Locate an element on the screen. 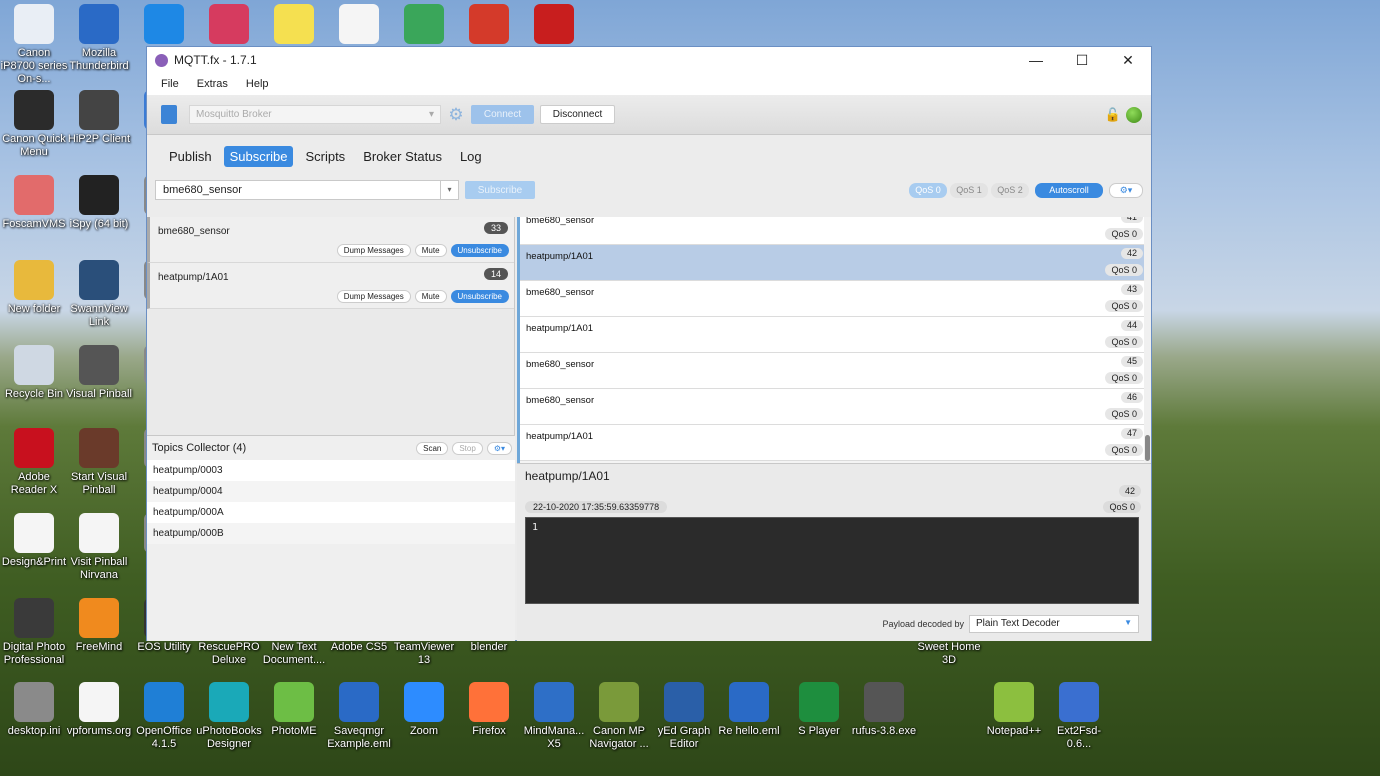 This screenshot has height=776, width=1380. tab-publish: Publish is located at coordinates (190, 156).